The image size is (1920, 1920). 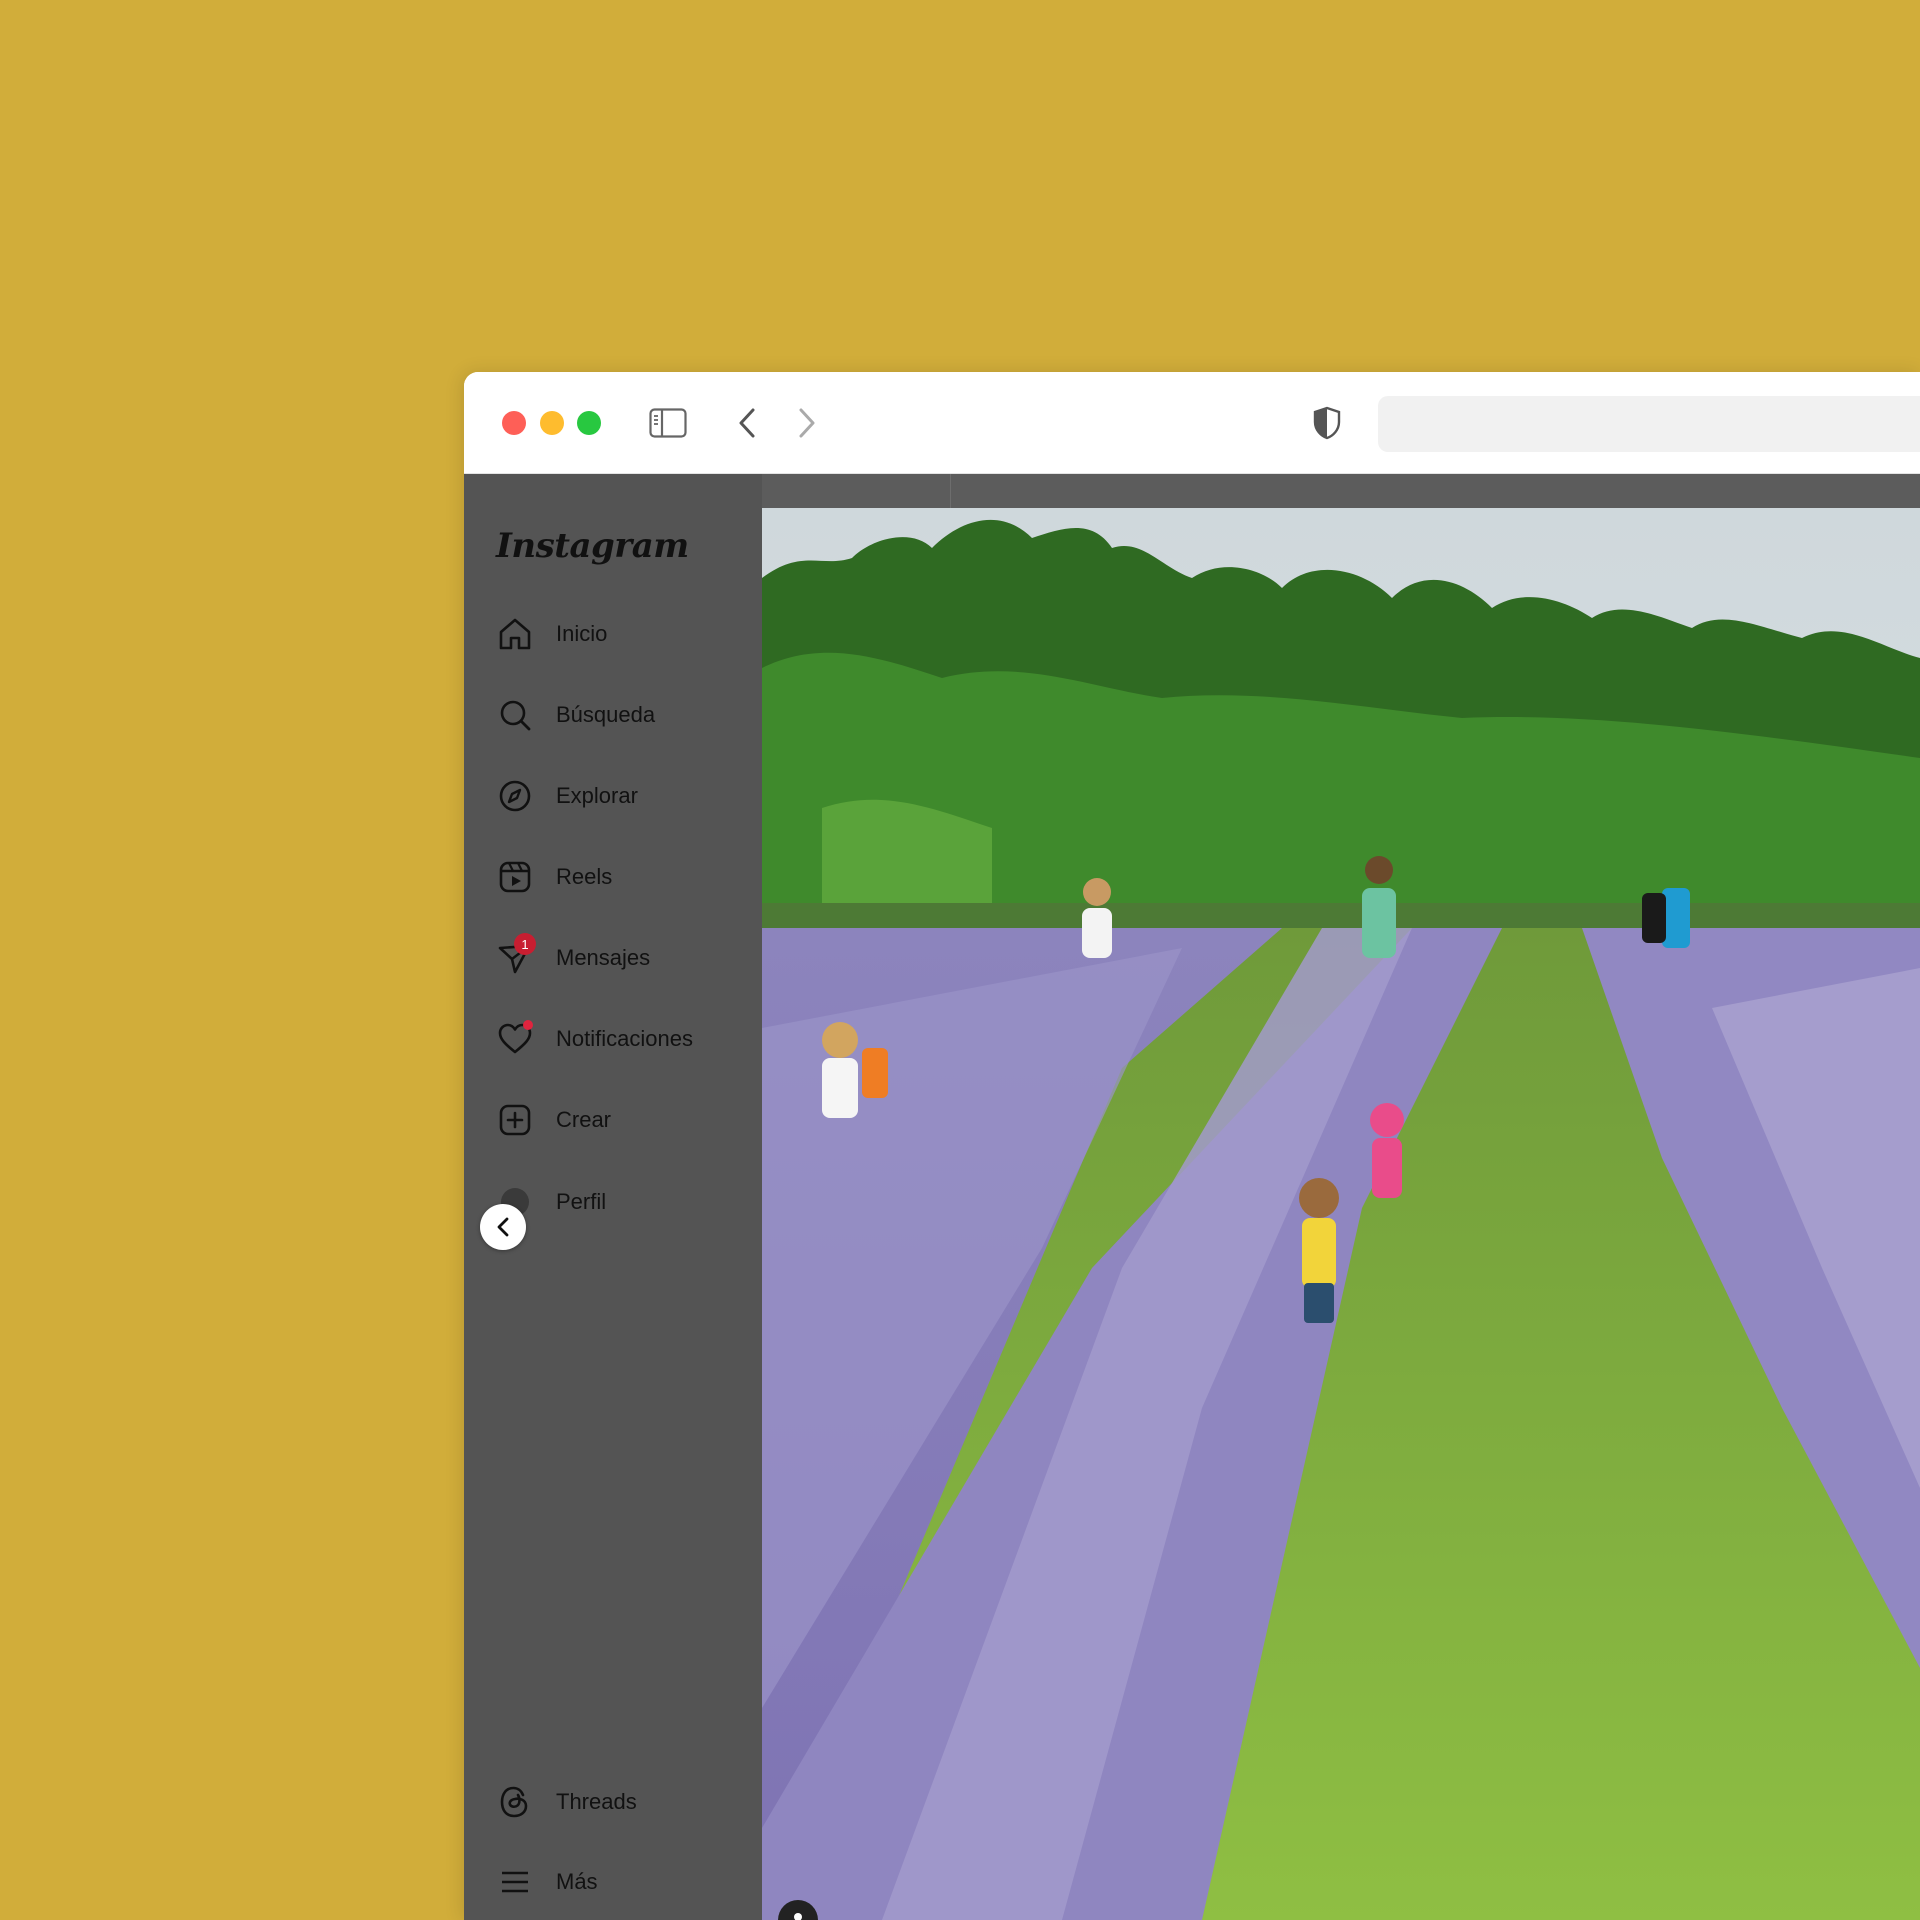 I want to click on plus-square-icon, so click(x=515, y=1120).